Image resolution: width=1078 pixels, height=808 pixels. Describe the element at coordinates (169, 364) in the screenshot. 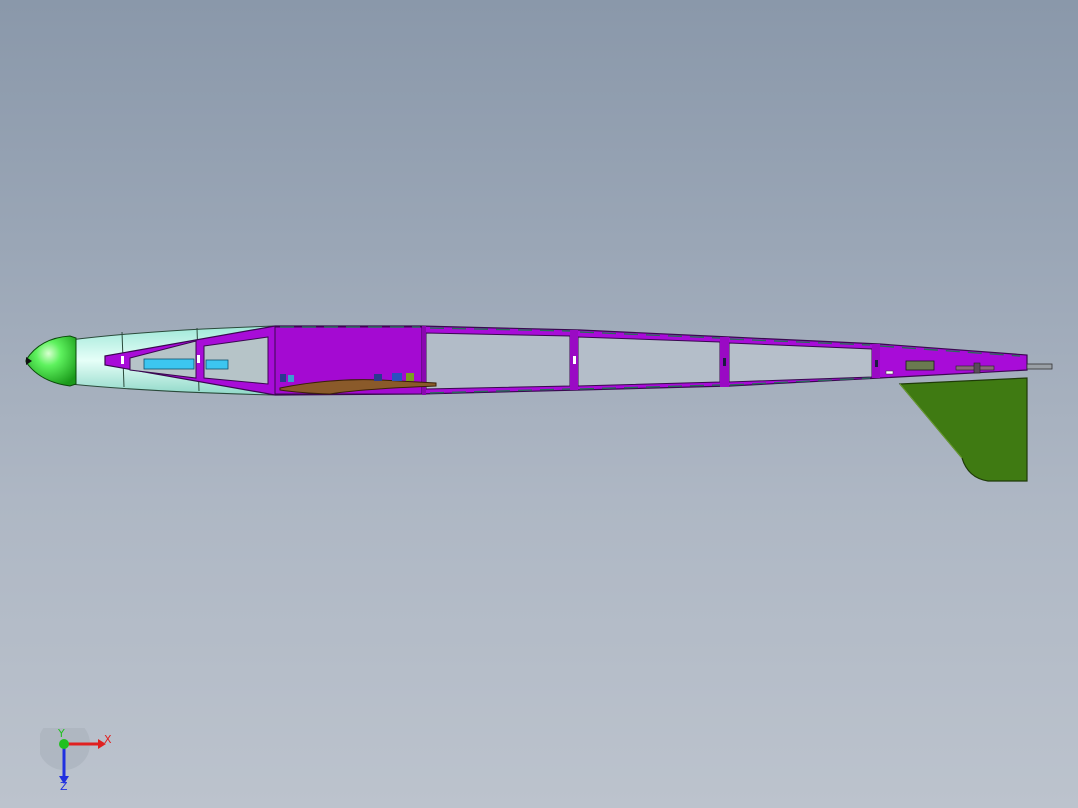

I see `battery-block` at that location.